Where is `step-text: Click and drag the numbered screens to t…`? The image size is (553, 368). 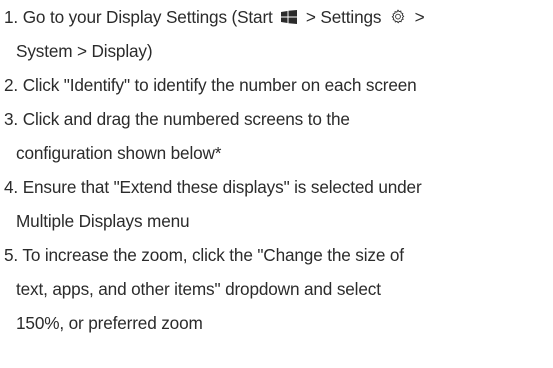
step-text: Click and drag the numbered screens to t… is located at coordinates (186, 119).